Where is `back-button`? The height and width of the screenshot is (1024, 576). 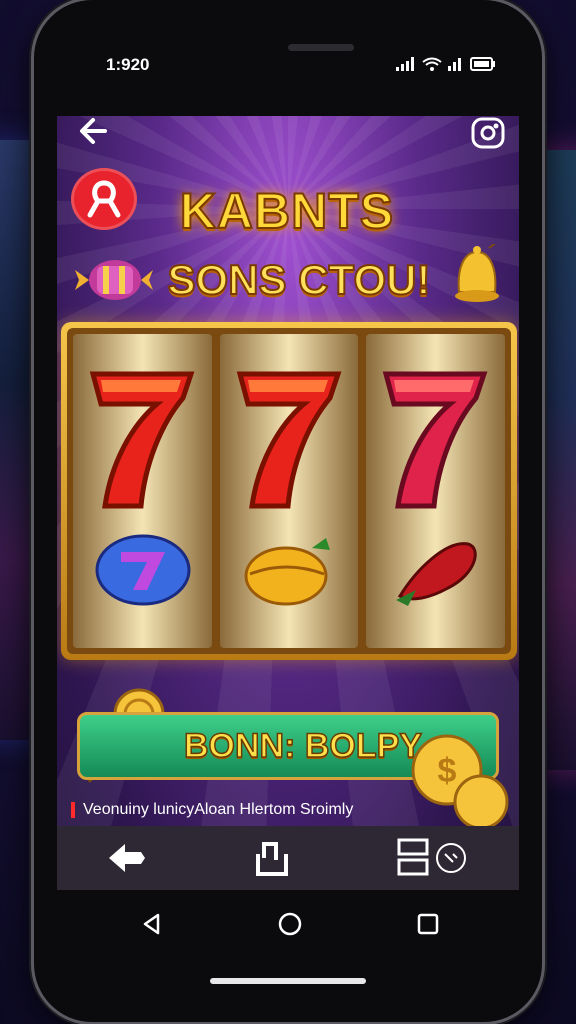 back-button is located at coordinates (95, 131).